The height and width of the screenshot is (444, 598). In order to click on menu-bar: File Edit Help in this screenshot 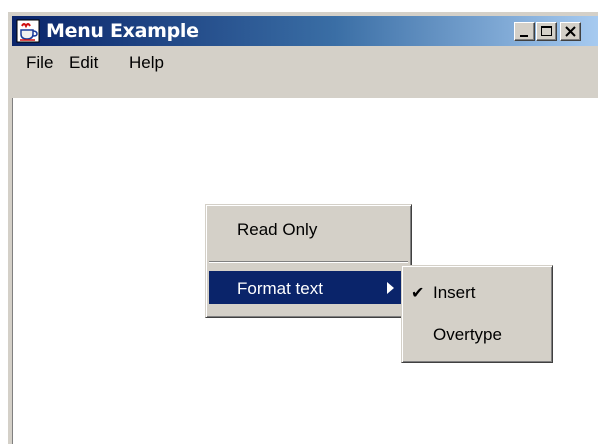, I will do `click(305, 62)`.